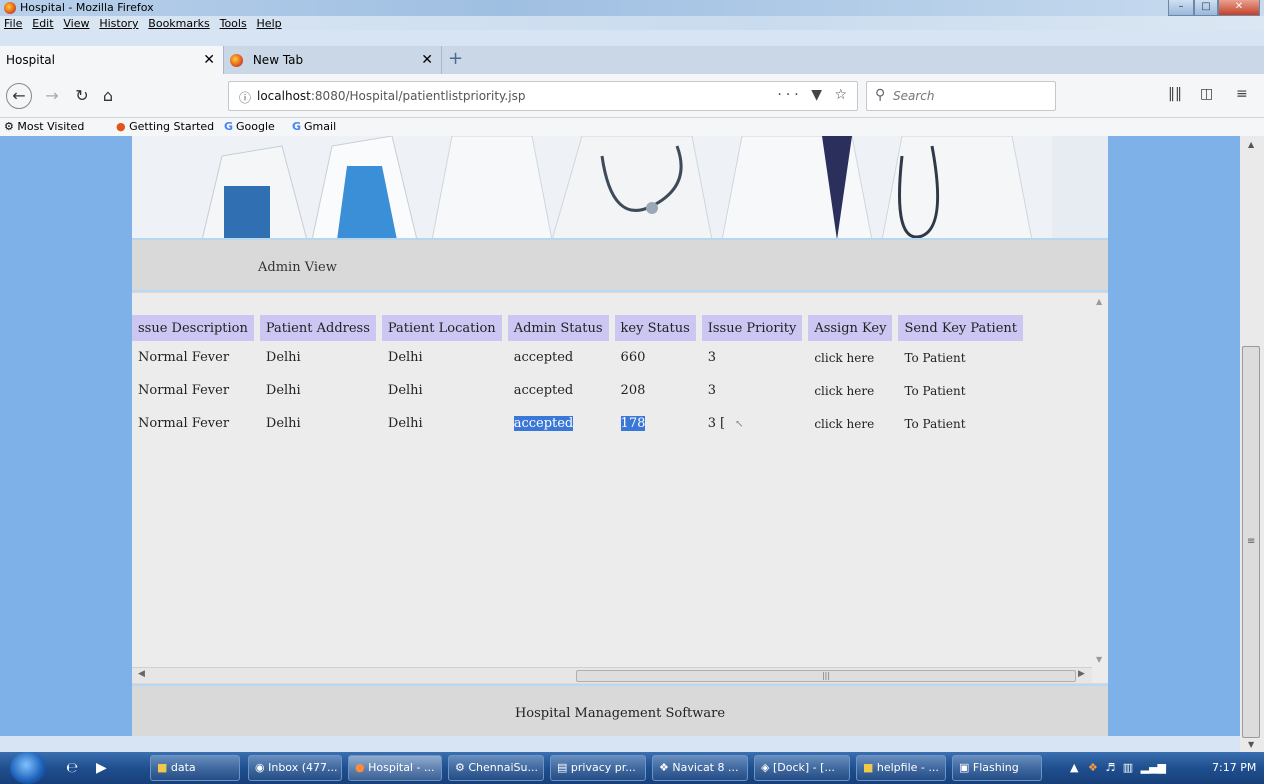  What do you see at coordinates (752, 328) in the screenshot?
I see `col-issue-priority: Issue Priority` at bounding box center [752, 328].